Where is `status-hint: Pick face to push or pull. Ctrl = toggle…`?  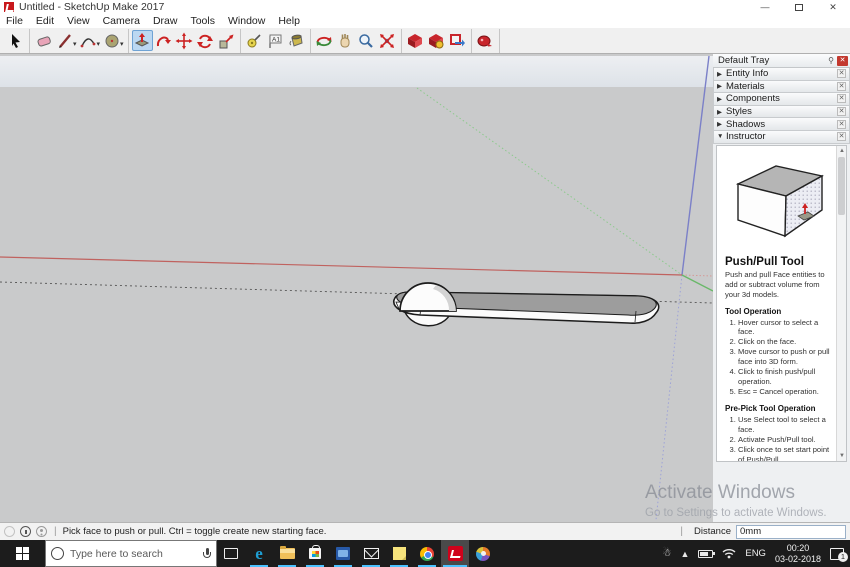
status-hint: Pick face to push or pull. Ctrl = toggle… is located at coordinates (194, 531).